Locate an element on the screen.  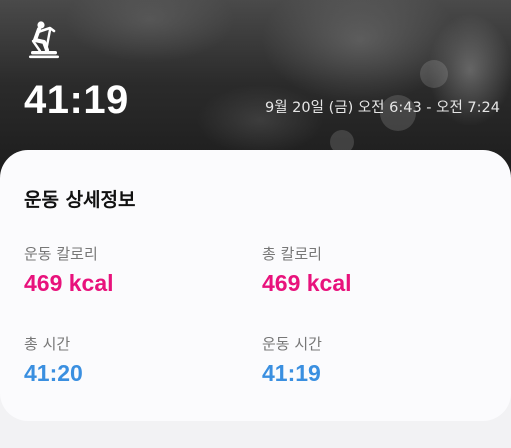
workout-duration: 41:19 is located at coordinates (76, 100).